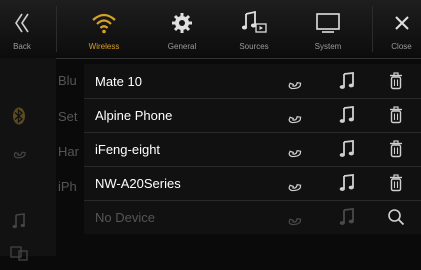 Image resolution: width=421 pixels, height=270 pixels. I want to click on back-button: Back, so click(22, 29).